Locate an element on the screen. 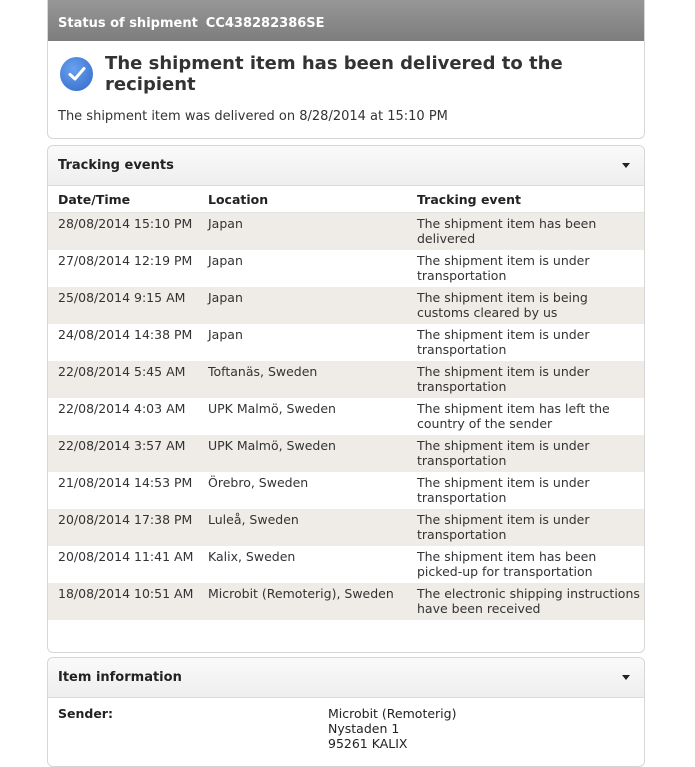 Image resolution: width=695 pixels, height=767 pixels. row-location: Örebro, Sweden is located at coordinates (302, 490).